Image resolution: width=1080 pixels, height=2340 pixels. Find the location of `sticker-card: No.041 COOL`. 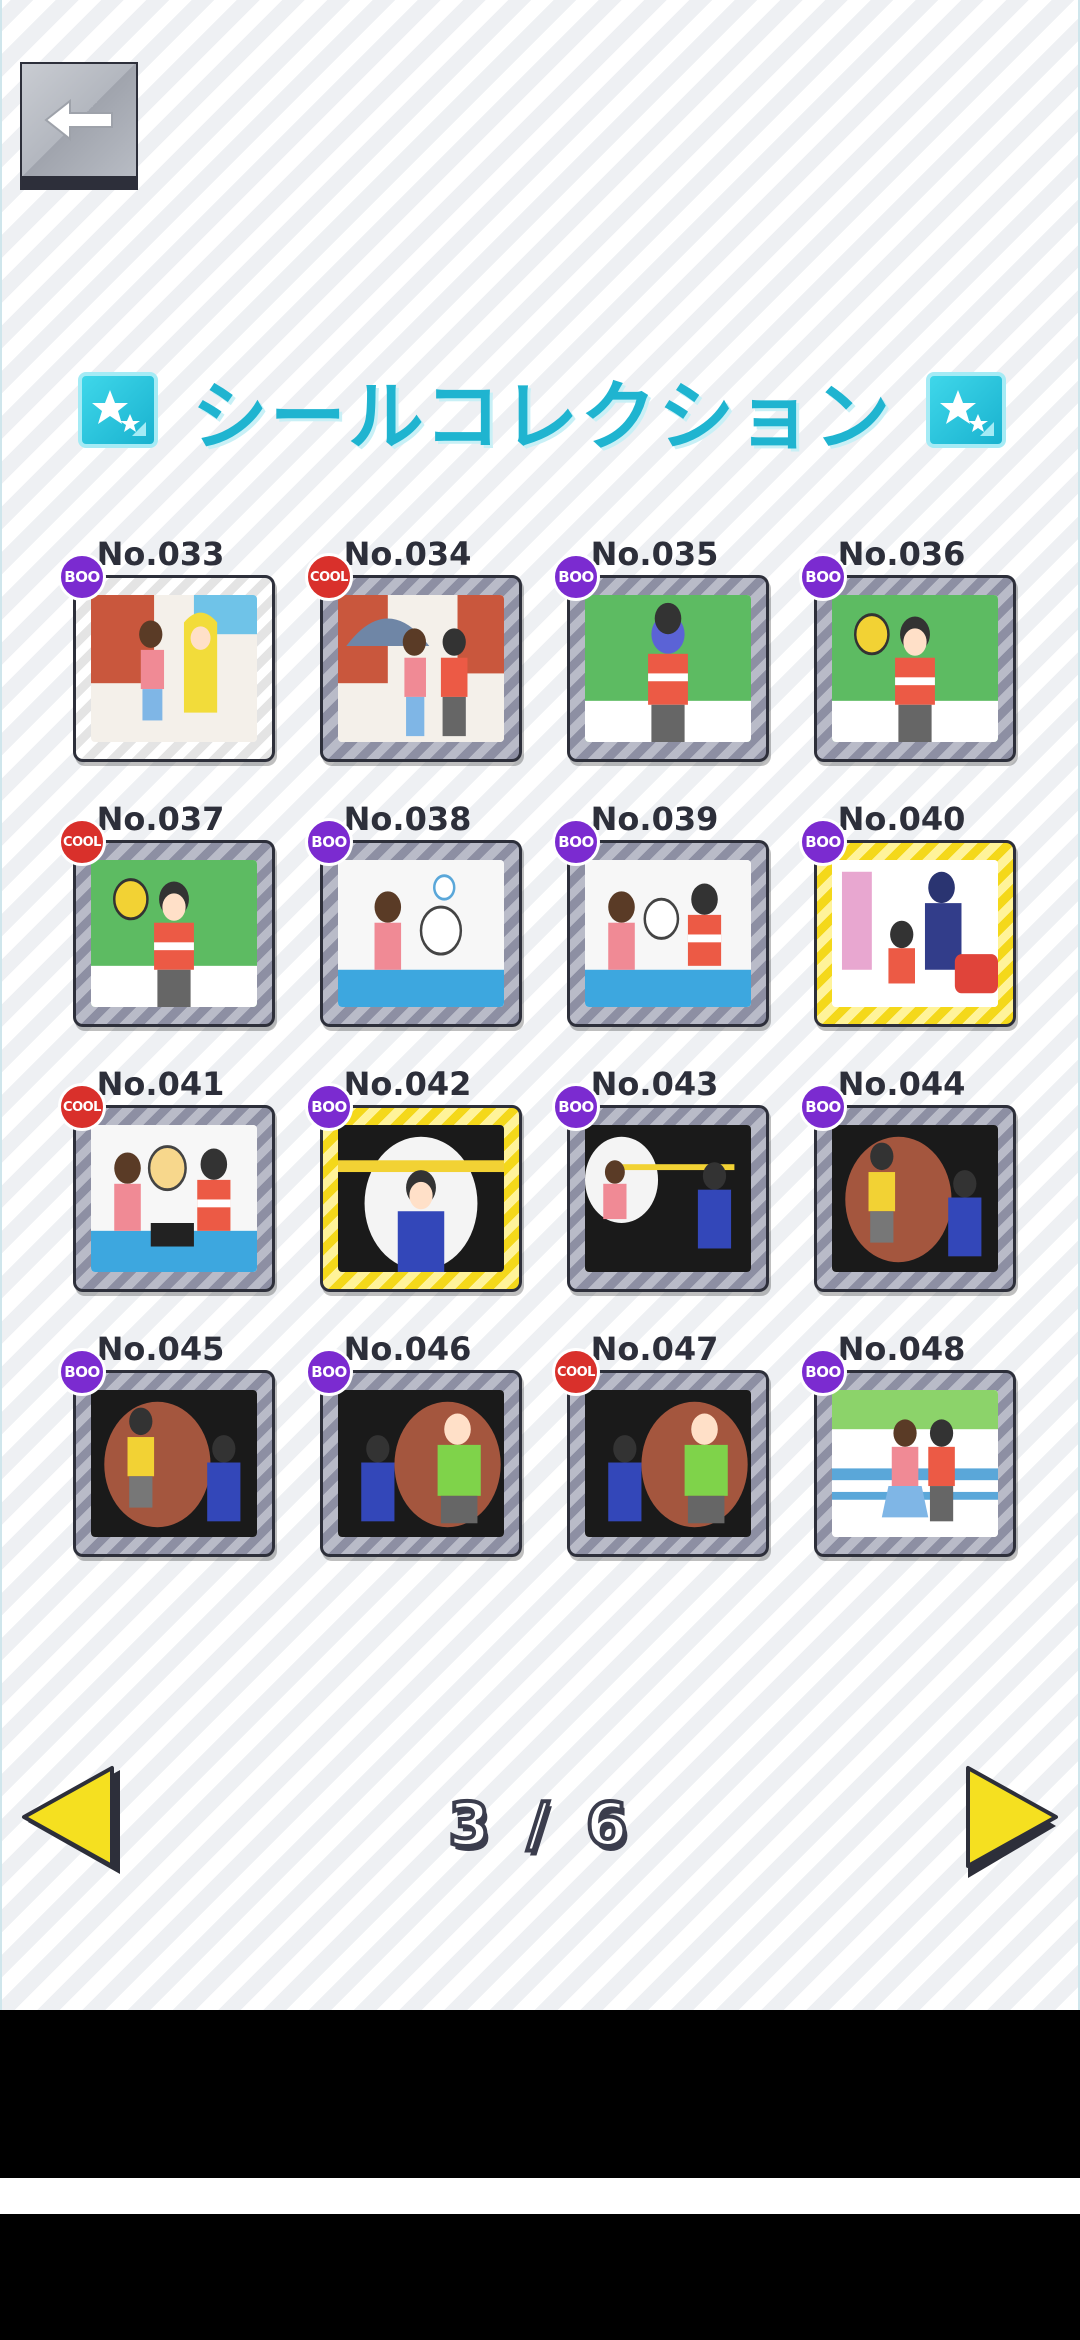

sticker-card: No.041 COOL is located at coordinates (166, 1178).